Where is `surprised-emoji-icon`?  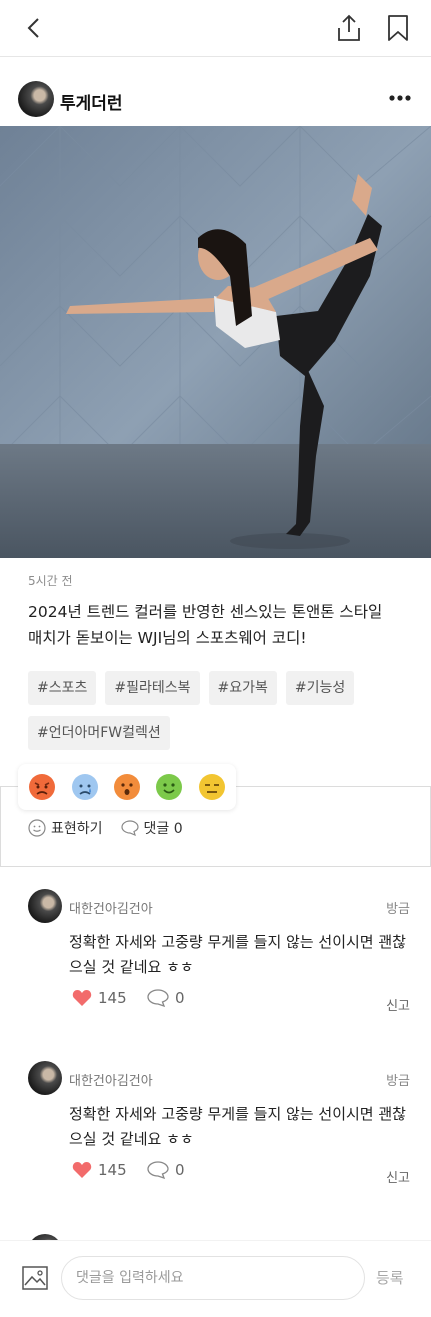
surprised-emoji-icon is located at coordinates (127, 787).